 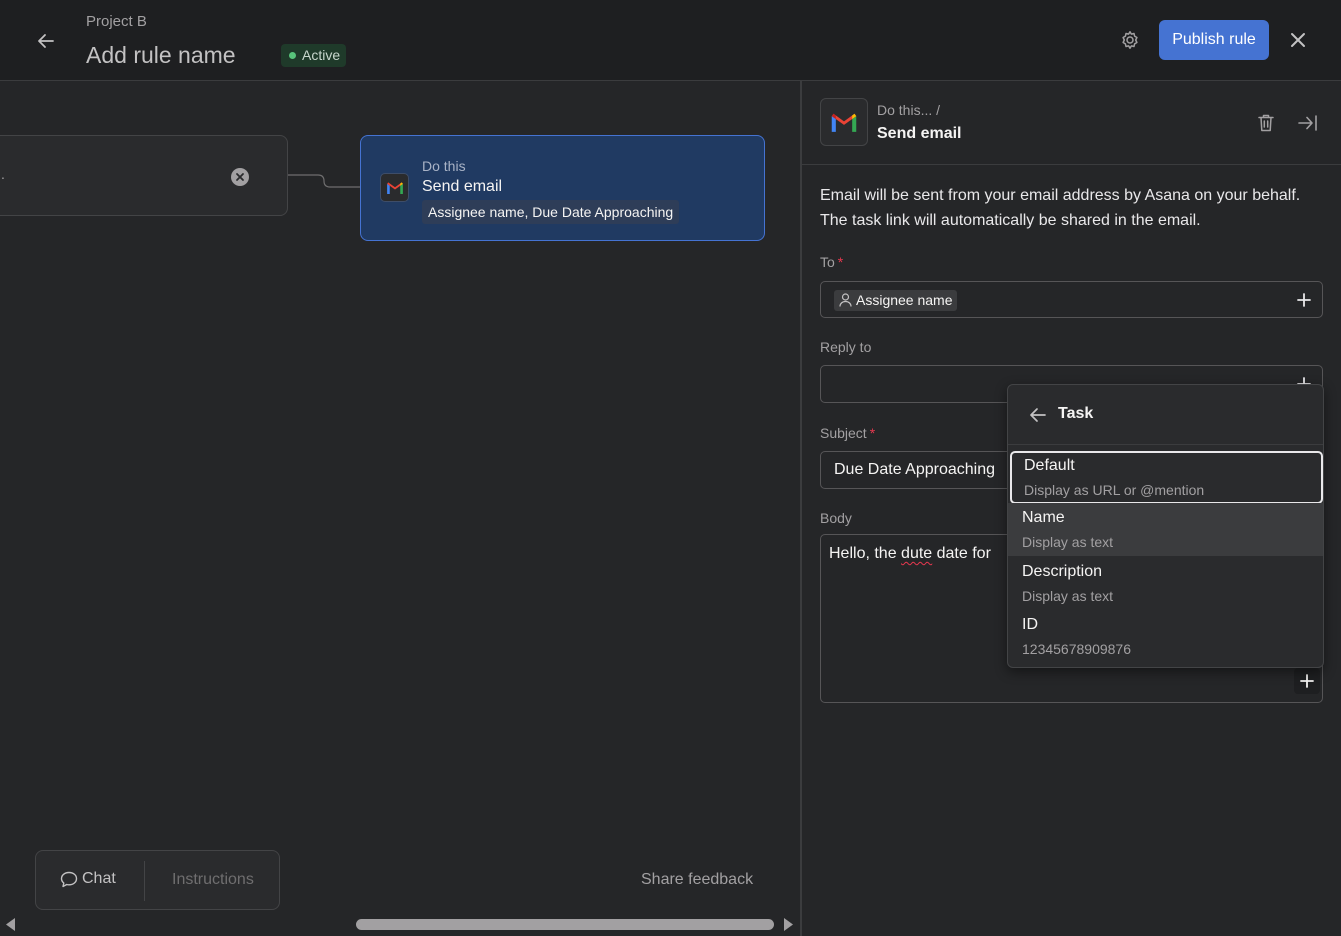 What do you see at coordinates (916, 553) in the screenshot?
I see `misspelled-word: dute` at bounding box center [916, 553].